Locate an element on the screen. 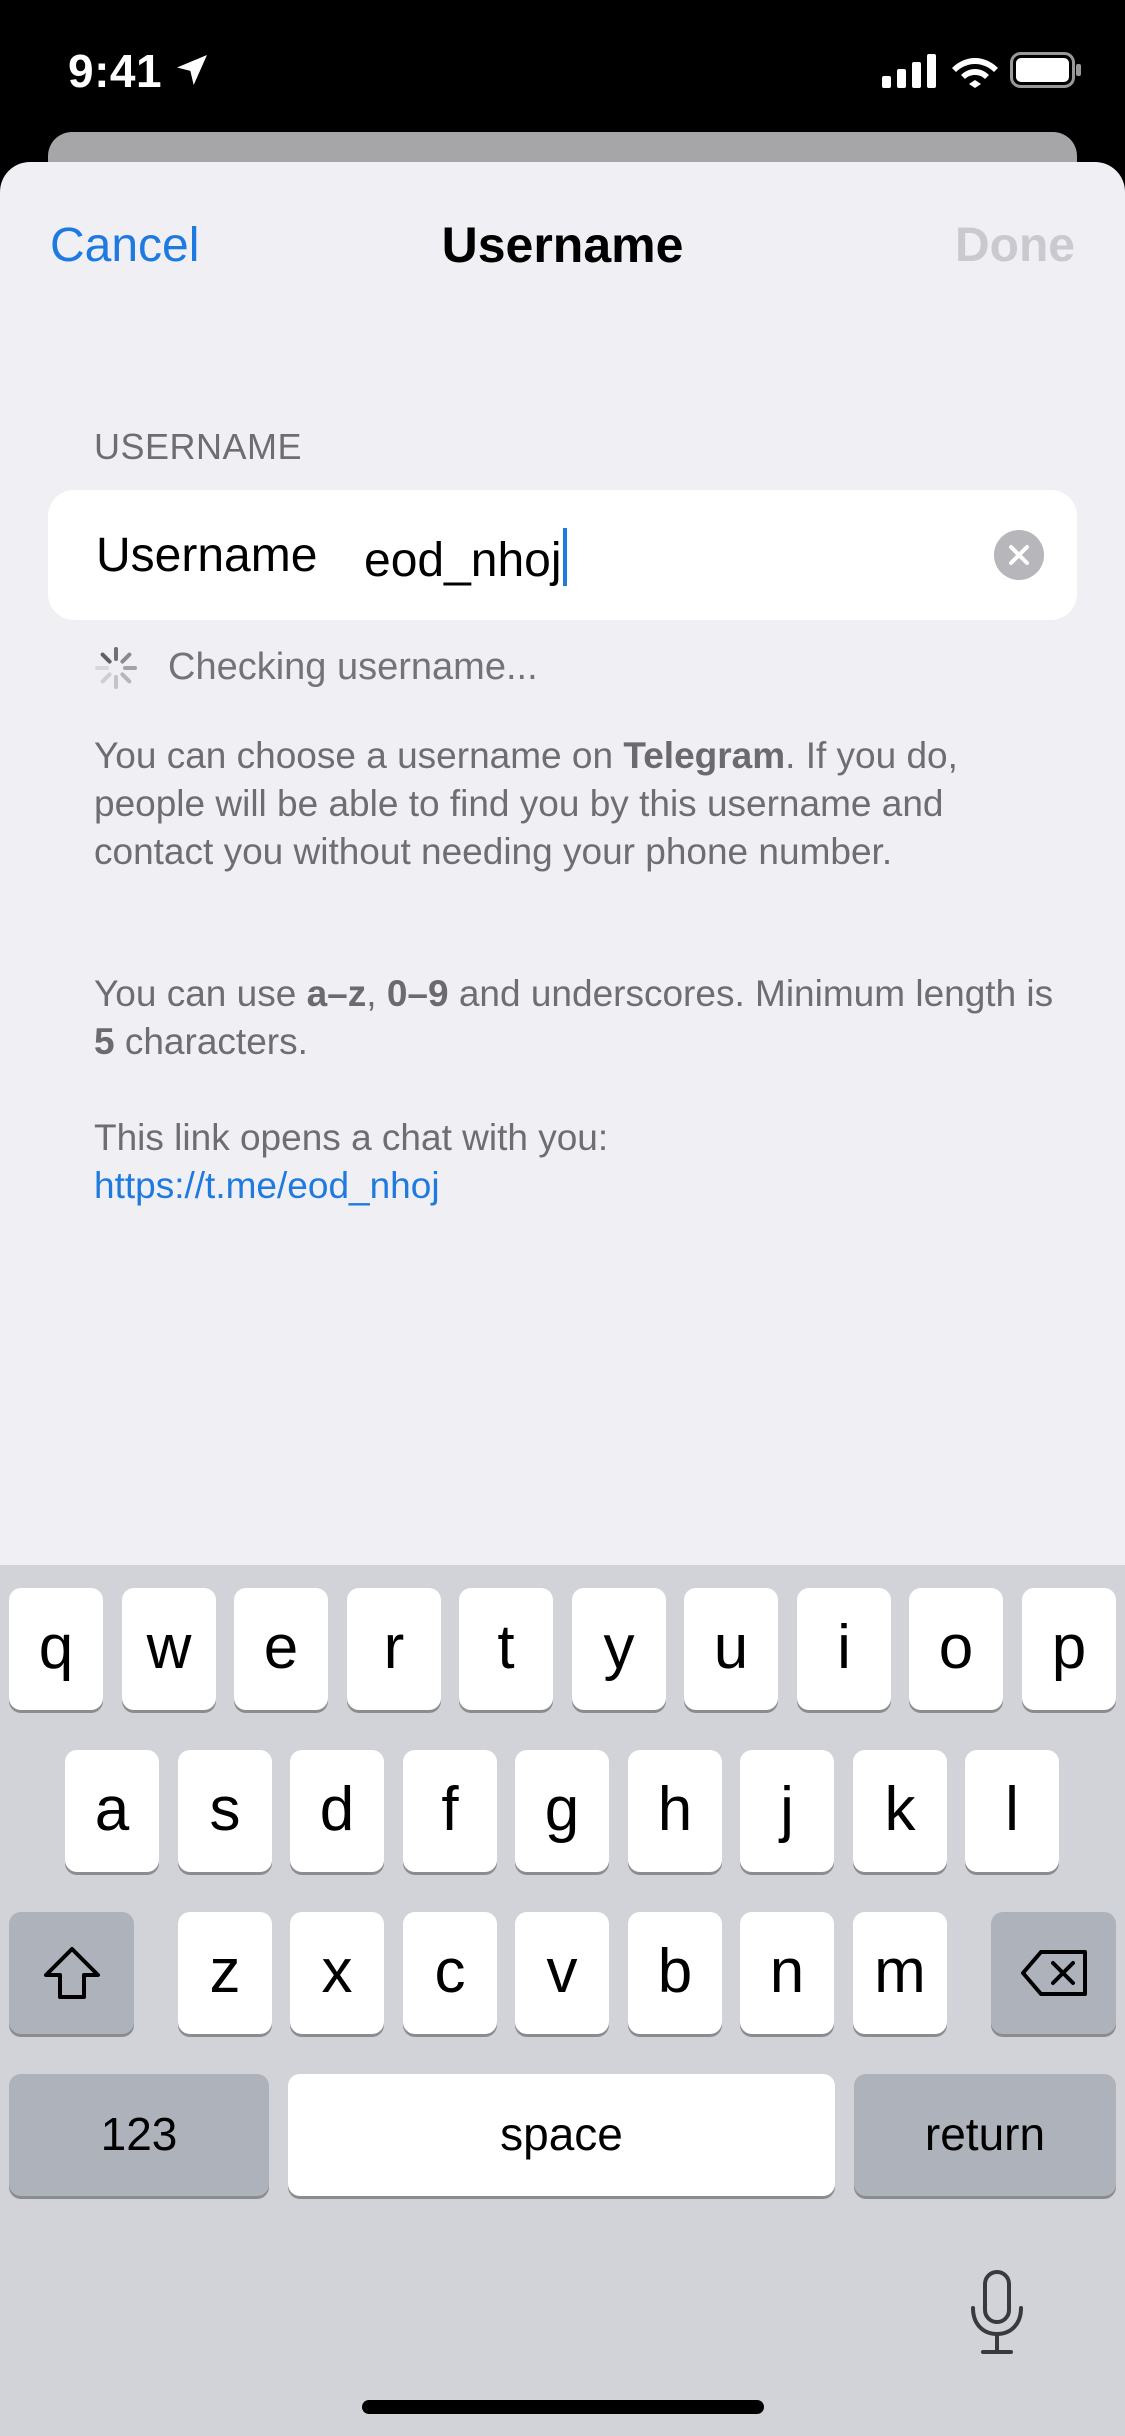  key-j: j is located at coordinates (787, 1811).